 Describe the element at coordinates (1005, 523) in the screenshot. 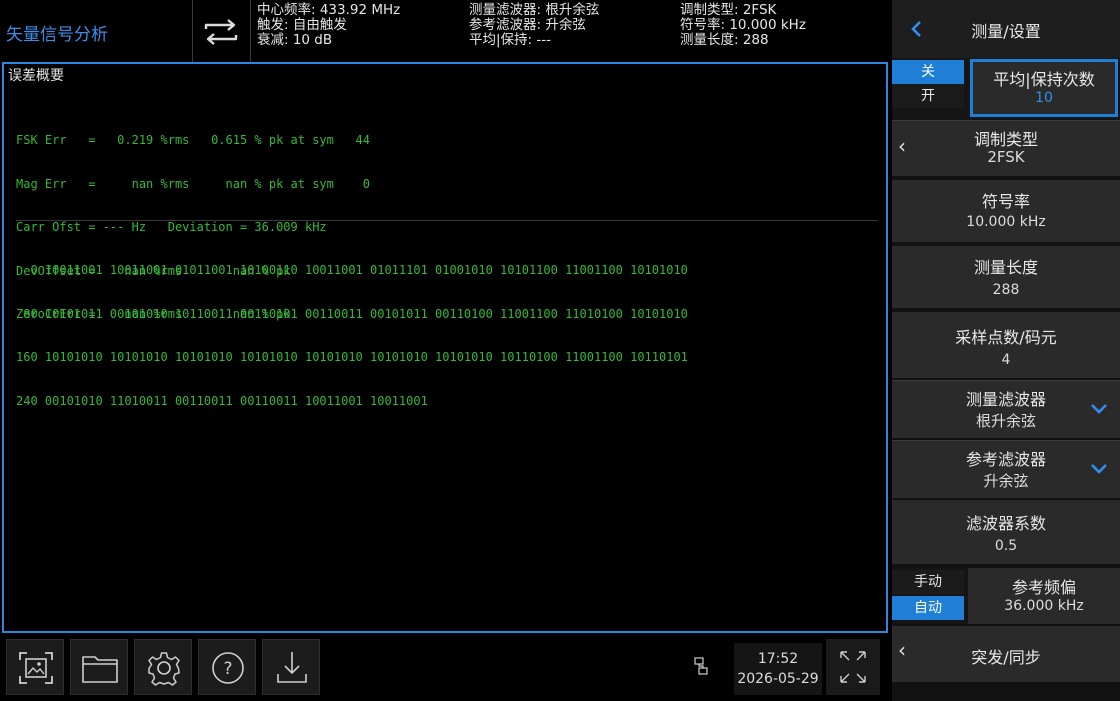

I see `filter-coef-label: 滤波器系数` at that location.